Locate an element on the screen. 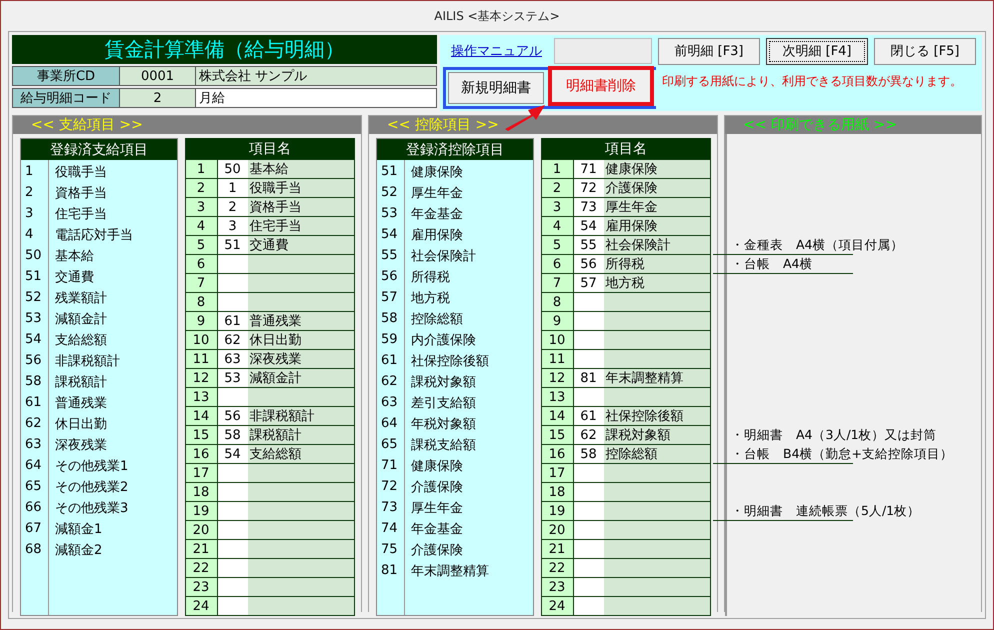  item-name: 非課税額計 is located at coordinates (87, 361).